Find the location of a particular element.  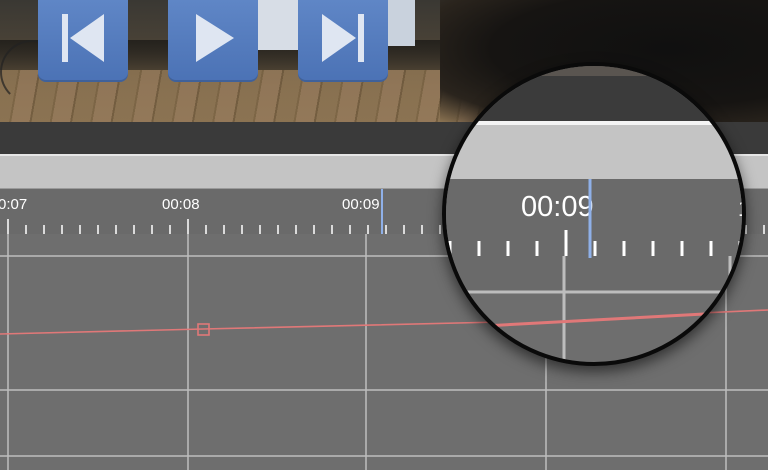

play-button is located at coordinates (213, 41).